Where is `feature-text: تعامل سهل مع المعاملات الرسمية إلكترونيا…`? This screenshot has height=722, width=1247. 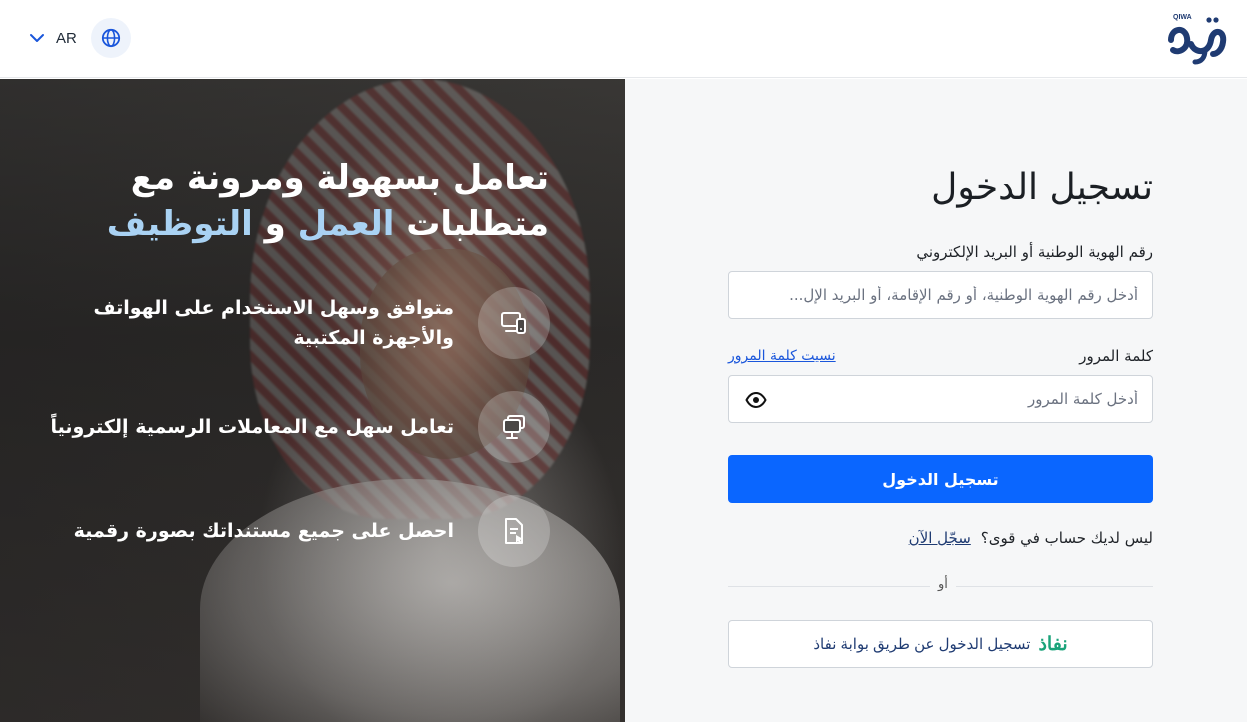 feature-text: تعامل سهل مع المعاملات الرسمية إلكترونيا… is located at coordinates (252, 427).